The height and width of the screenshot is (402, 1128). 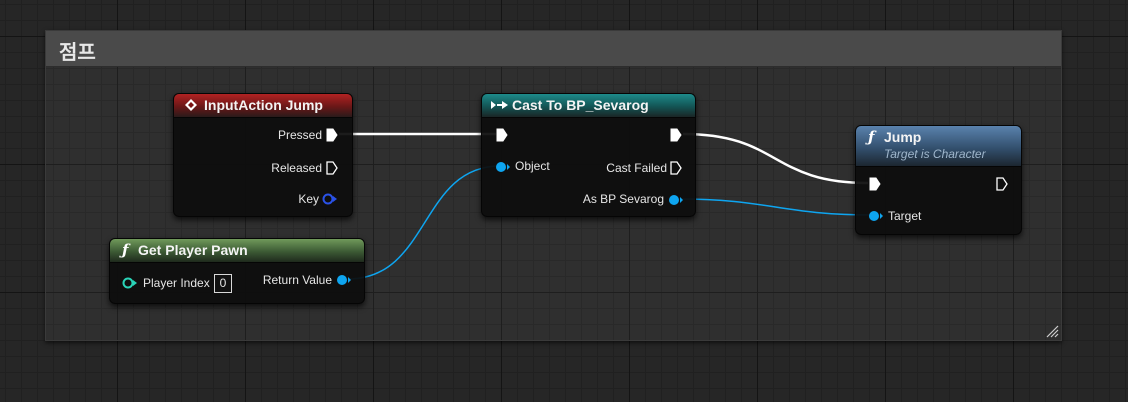 What do you see at coordinates (499, 105) in the screenshot?
I see `cast-arrows-icon` at bounding box center [499, 105].